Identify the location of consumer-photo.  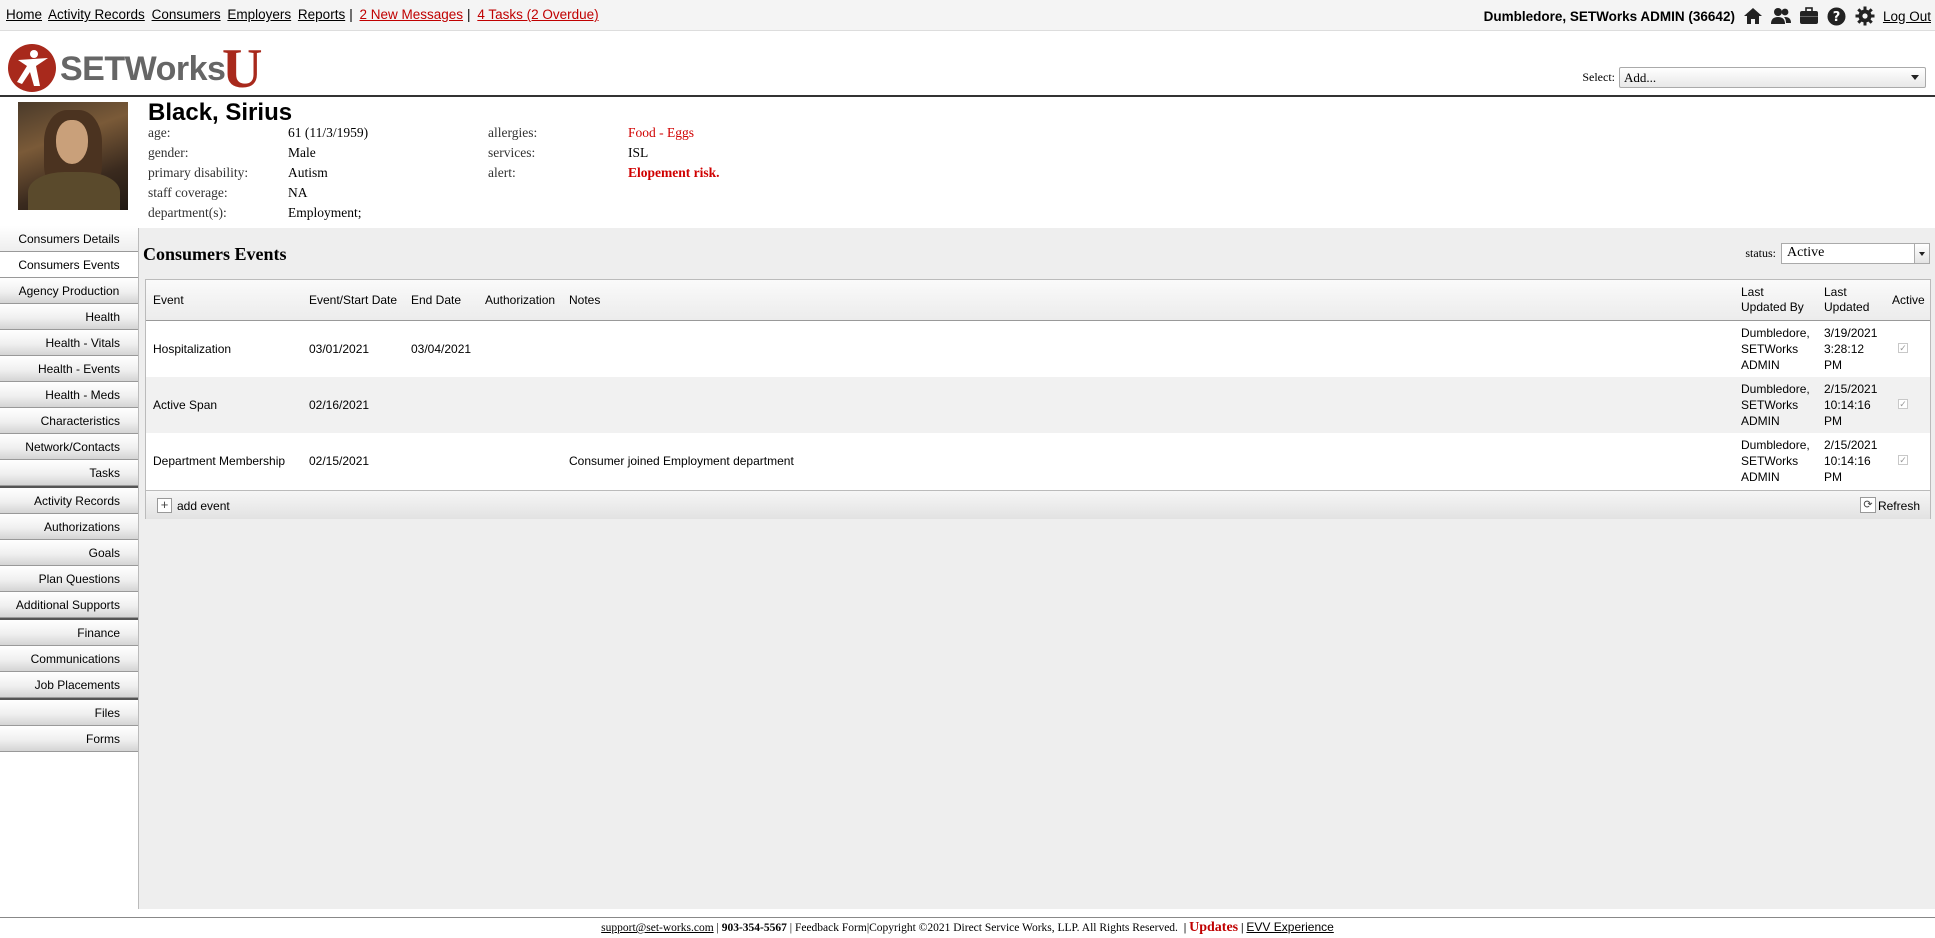
(73, 156).